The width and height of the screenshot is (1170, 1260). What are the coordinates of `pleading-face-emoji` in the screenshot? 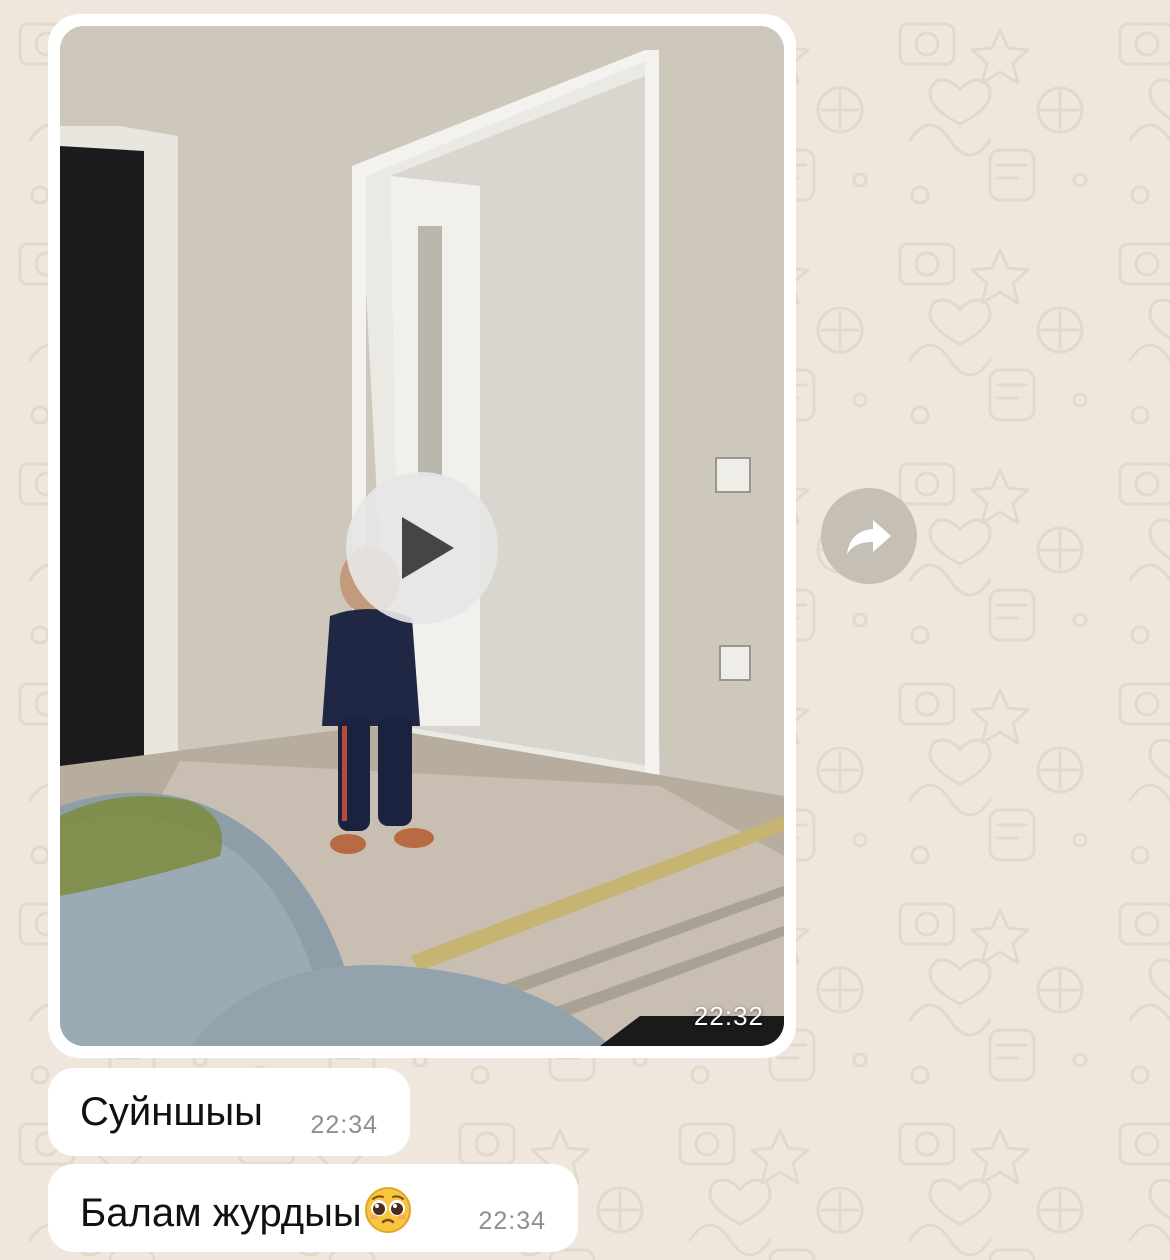 It's located at (388, 1215).